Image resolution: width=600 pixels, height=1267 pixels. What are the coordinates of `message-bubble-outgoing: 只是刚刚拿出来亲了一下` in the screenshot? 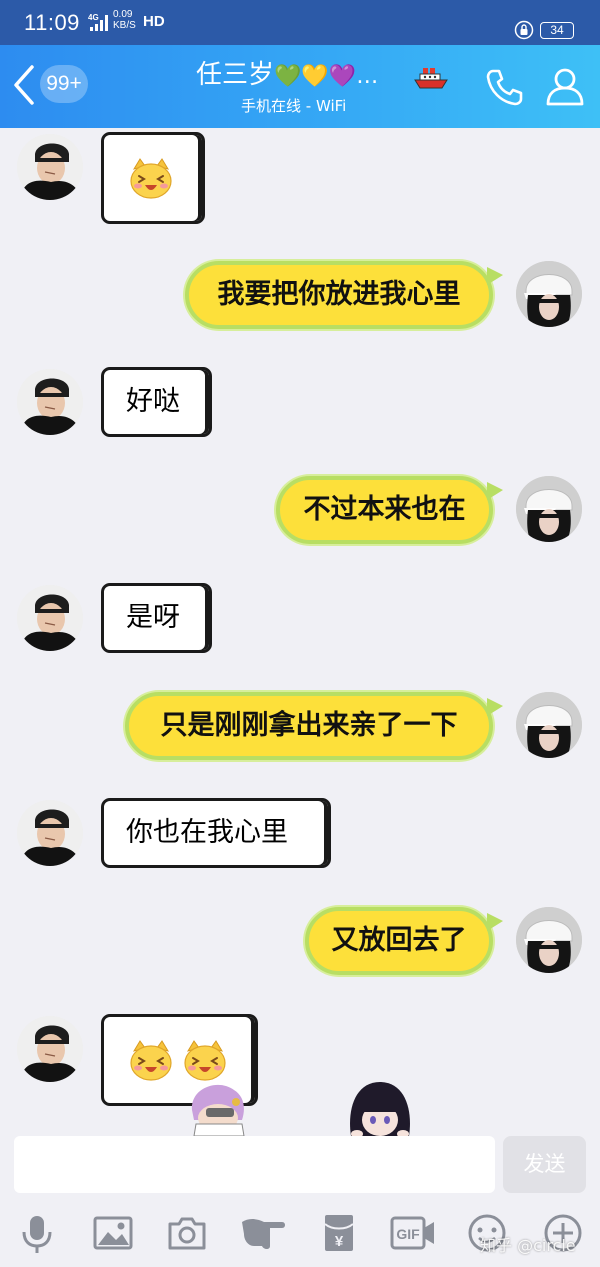 It's located at (314, 726).